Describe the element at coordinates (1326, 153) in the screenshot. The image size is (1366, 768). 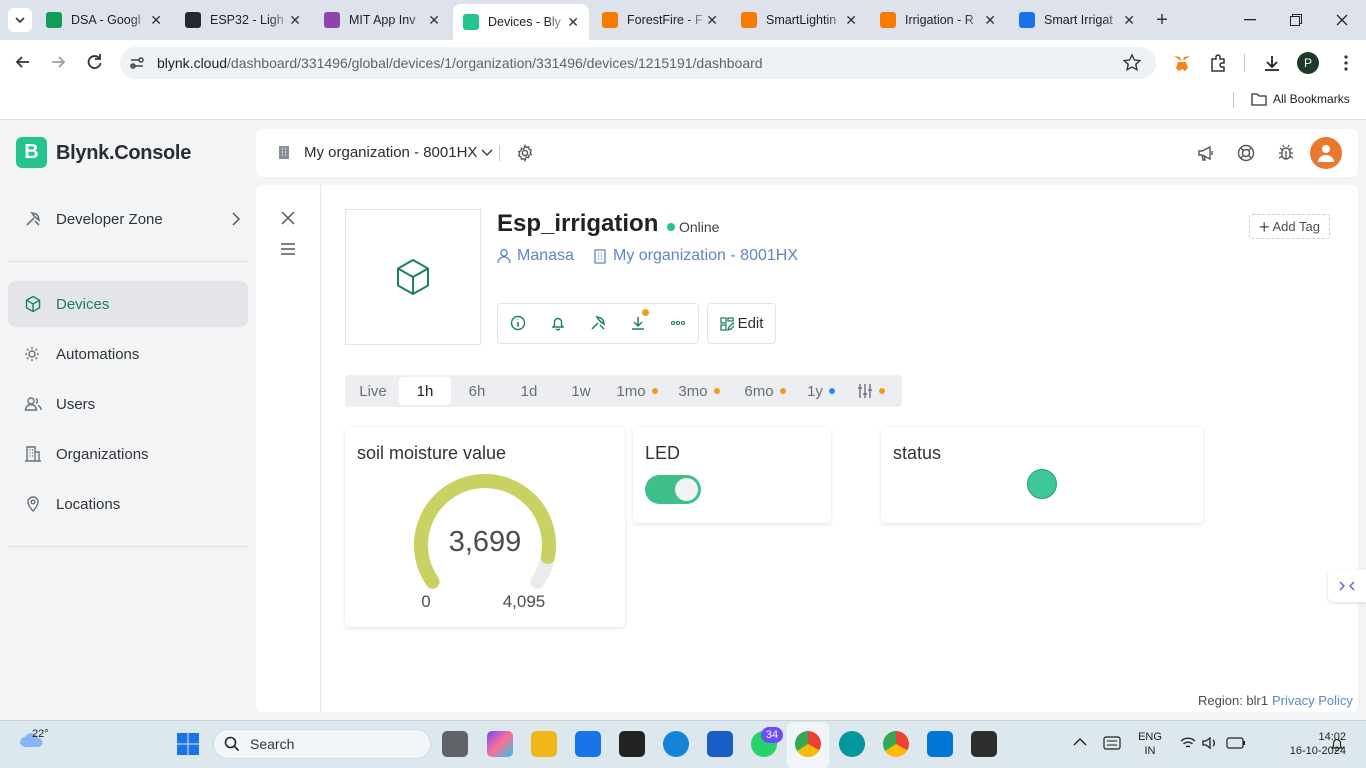
I see `user-avatar` at that location.